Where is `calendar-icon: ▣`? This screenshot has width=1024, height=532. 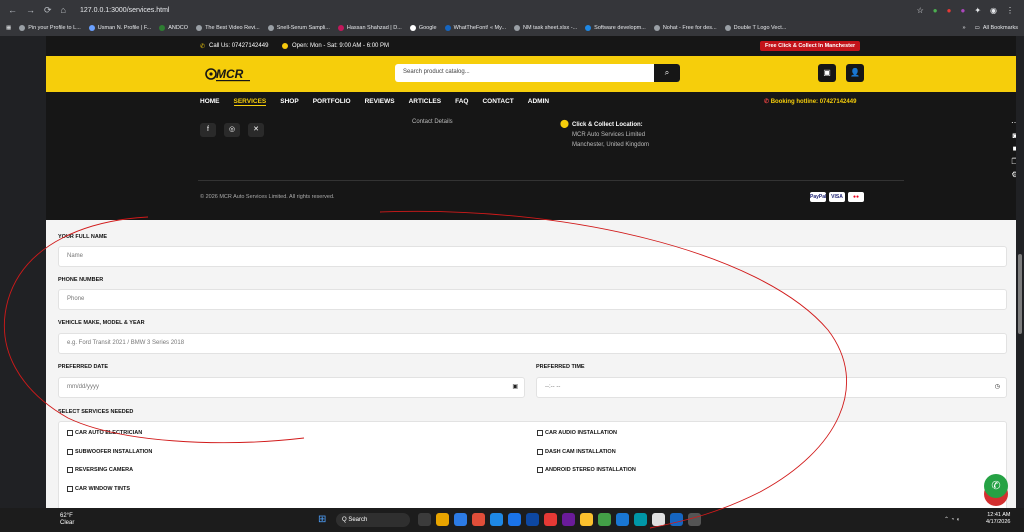 calendar-icon: ▣ is located at coordinates (515, 387).